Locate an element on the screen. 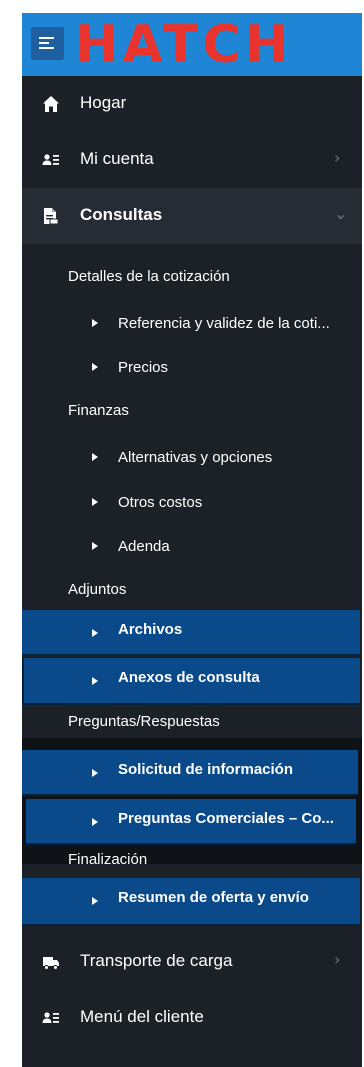  submenu-item-label: Alternativas y opciones is located at coordinates (195, 457).